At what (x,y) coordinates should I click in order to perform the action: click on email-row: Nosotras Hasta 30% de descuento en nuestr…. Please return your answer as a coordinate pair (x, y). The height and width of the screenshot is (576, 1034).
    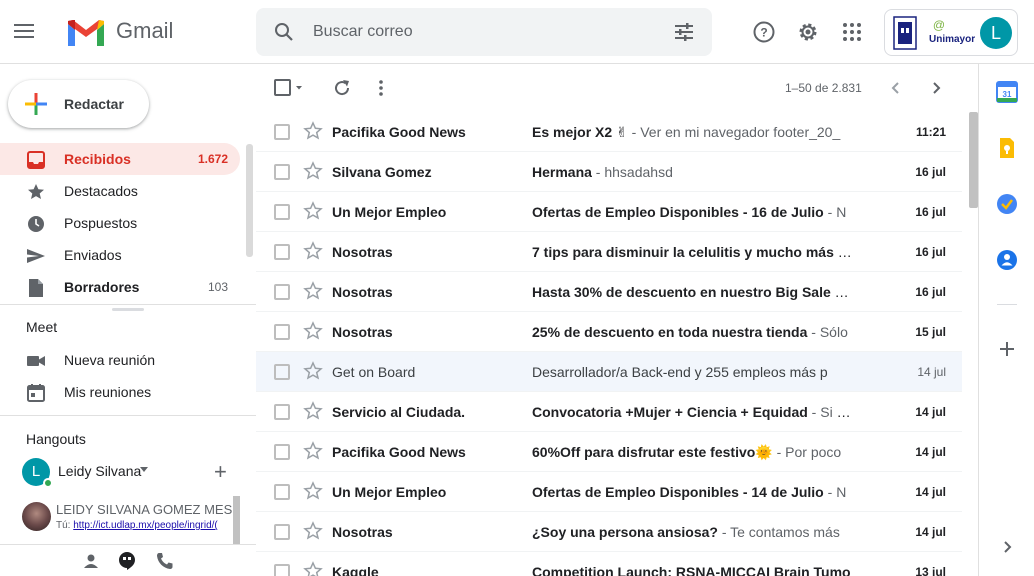
    Looking at the image, I should click on (609, 292).